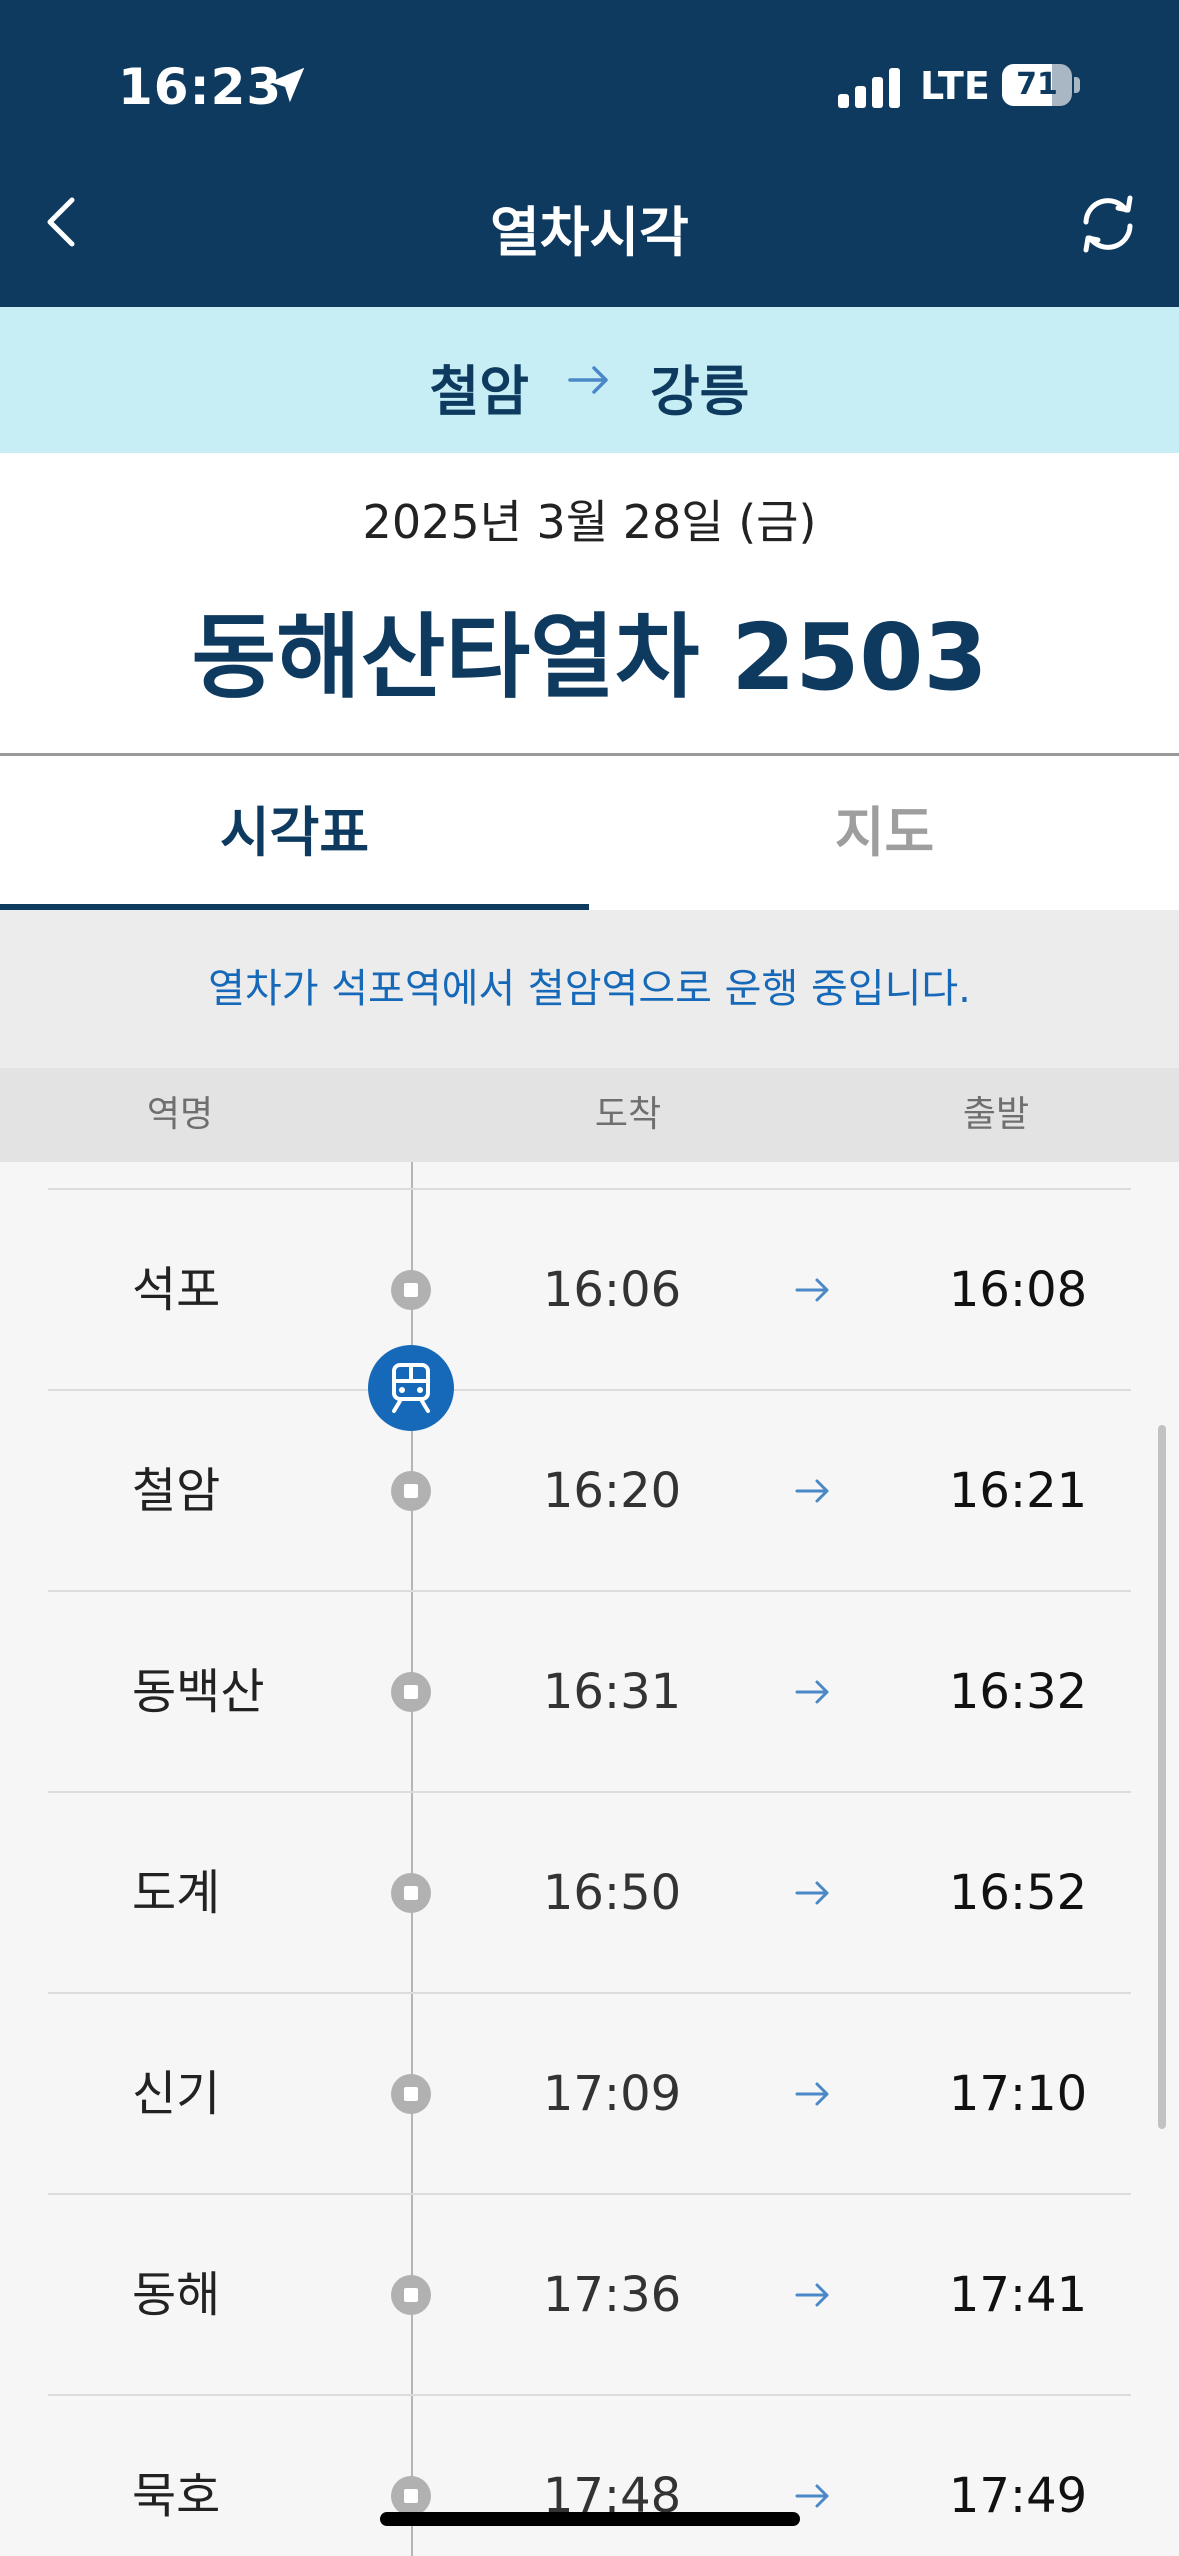  I want to click on arrival-time: 16:50, so click(612, 1893).